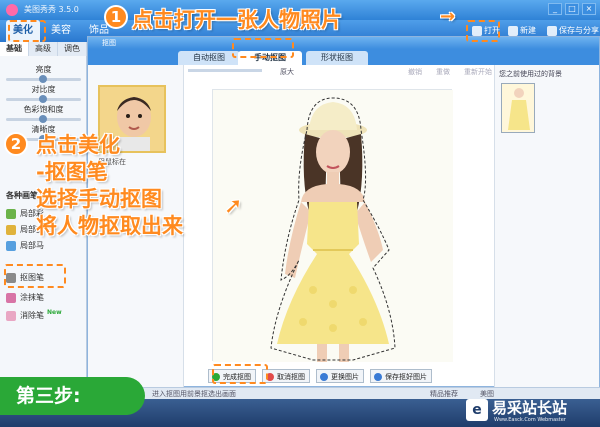 The height and width of the screenshot is (427, 600). Describe the element at coordinates (477, 410) in the screenshot. I see `watermark-logo-icon: e` at that location.